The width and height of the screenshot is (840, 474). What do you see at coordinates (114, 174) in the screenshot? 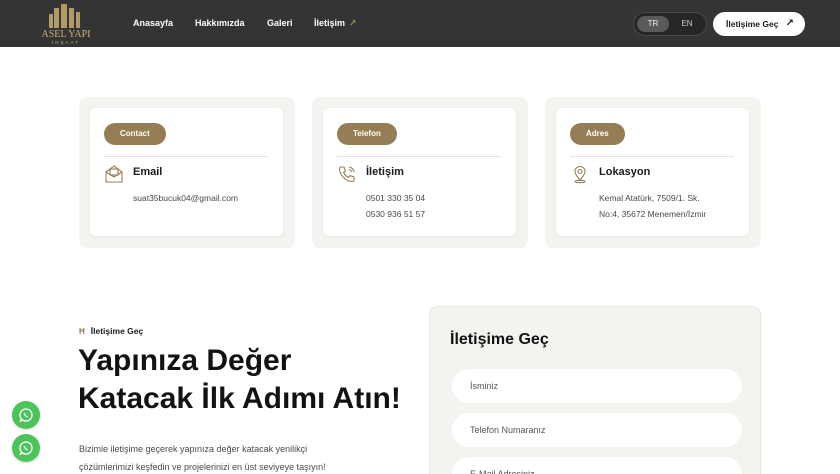
I see `envelope-icon` at bounding box center [114, 174].